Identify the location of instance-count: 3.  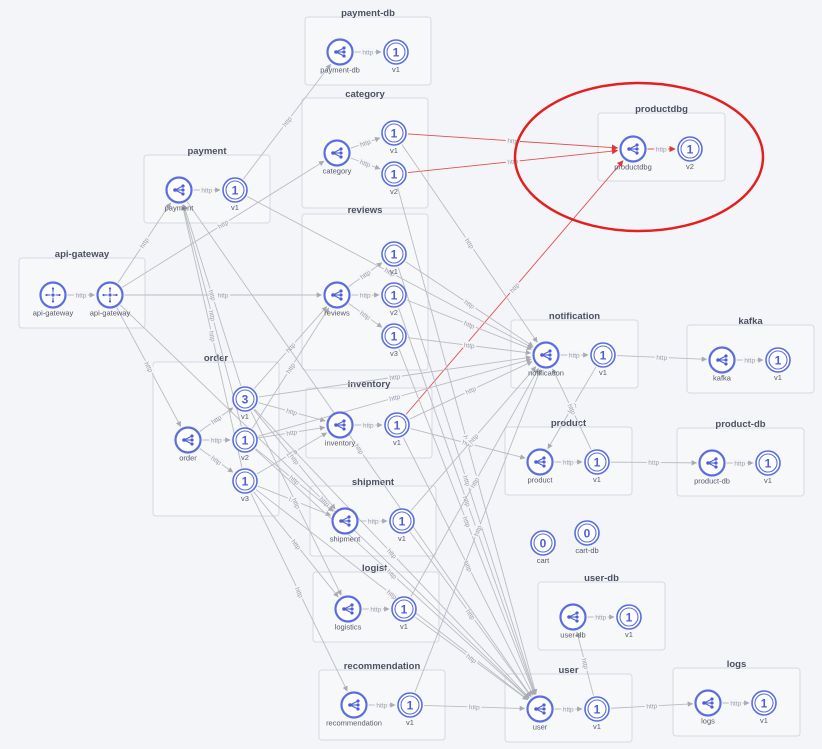
(245, 400).